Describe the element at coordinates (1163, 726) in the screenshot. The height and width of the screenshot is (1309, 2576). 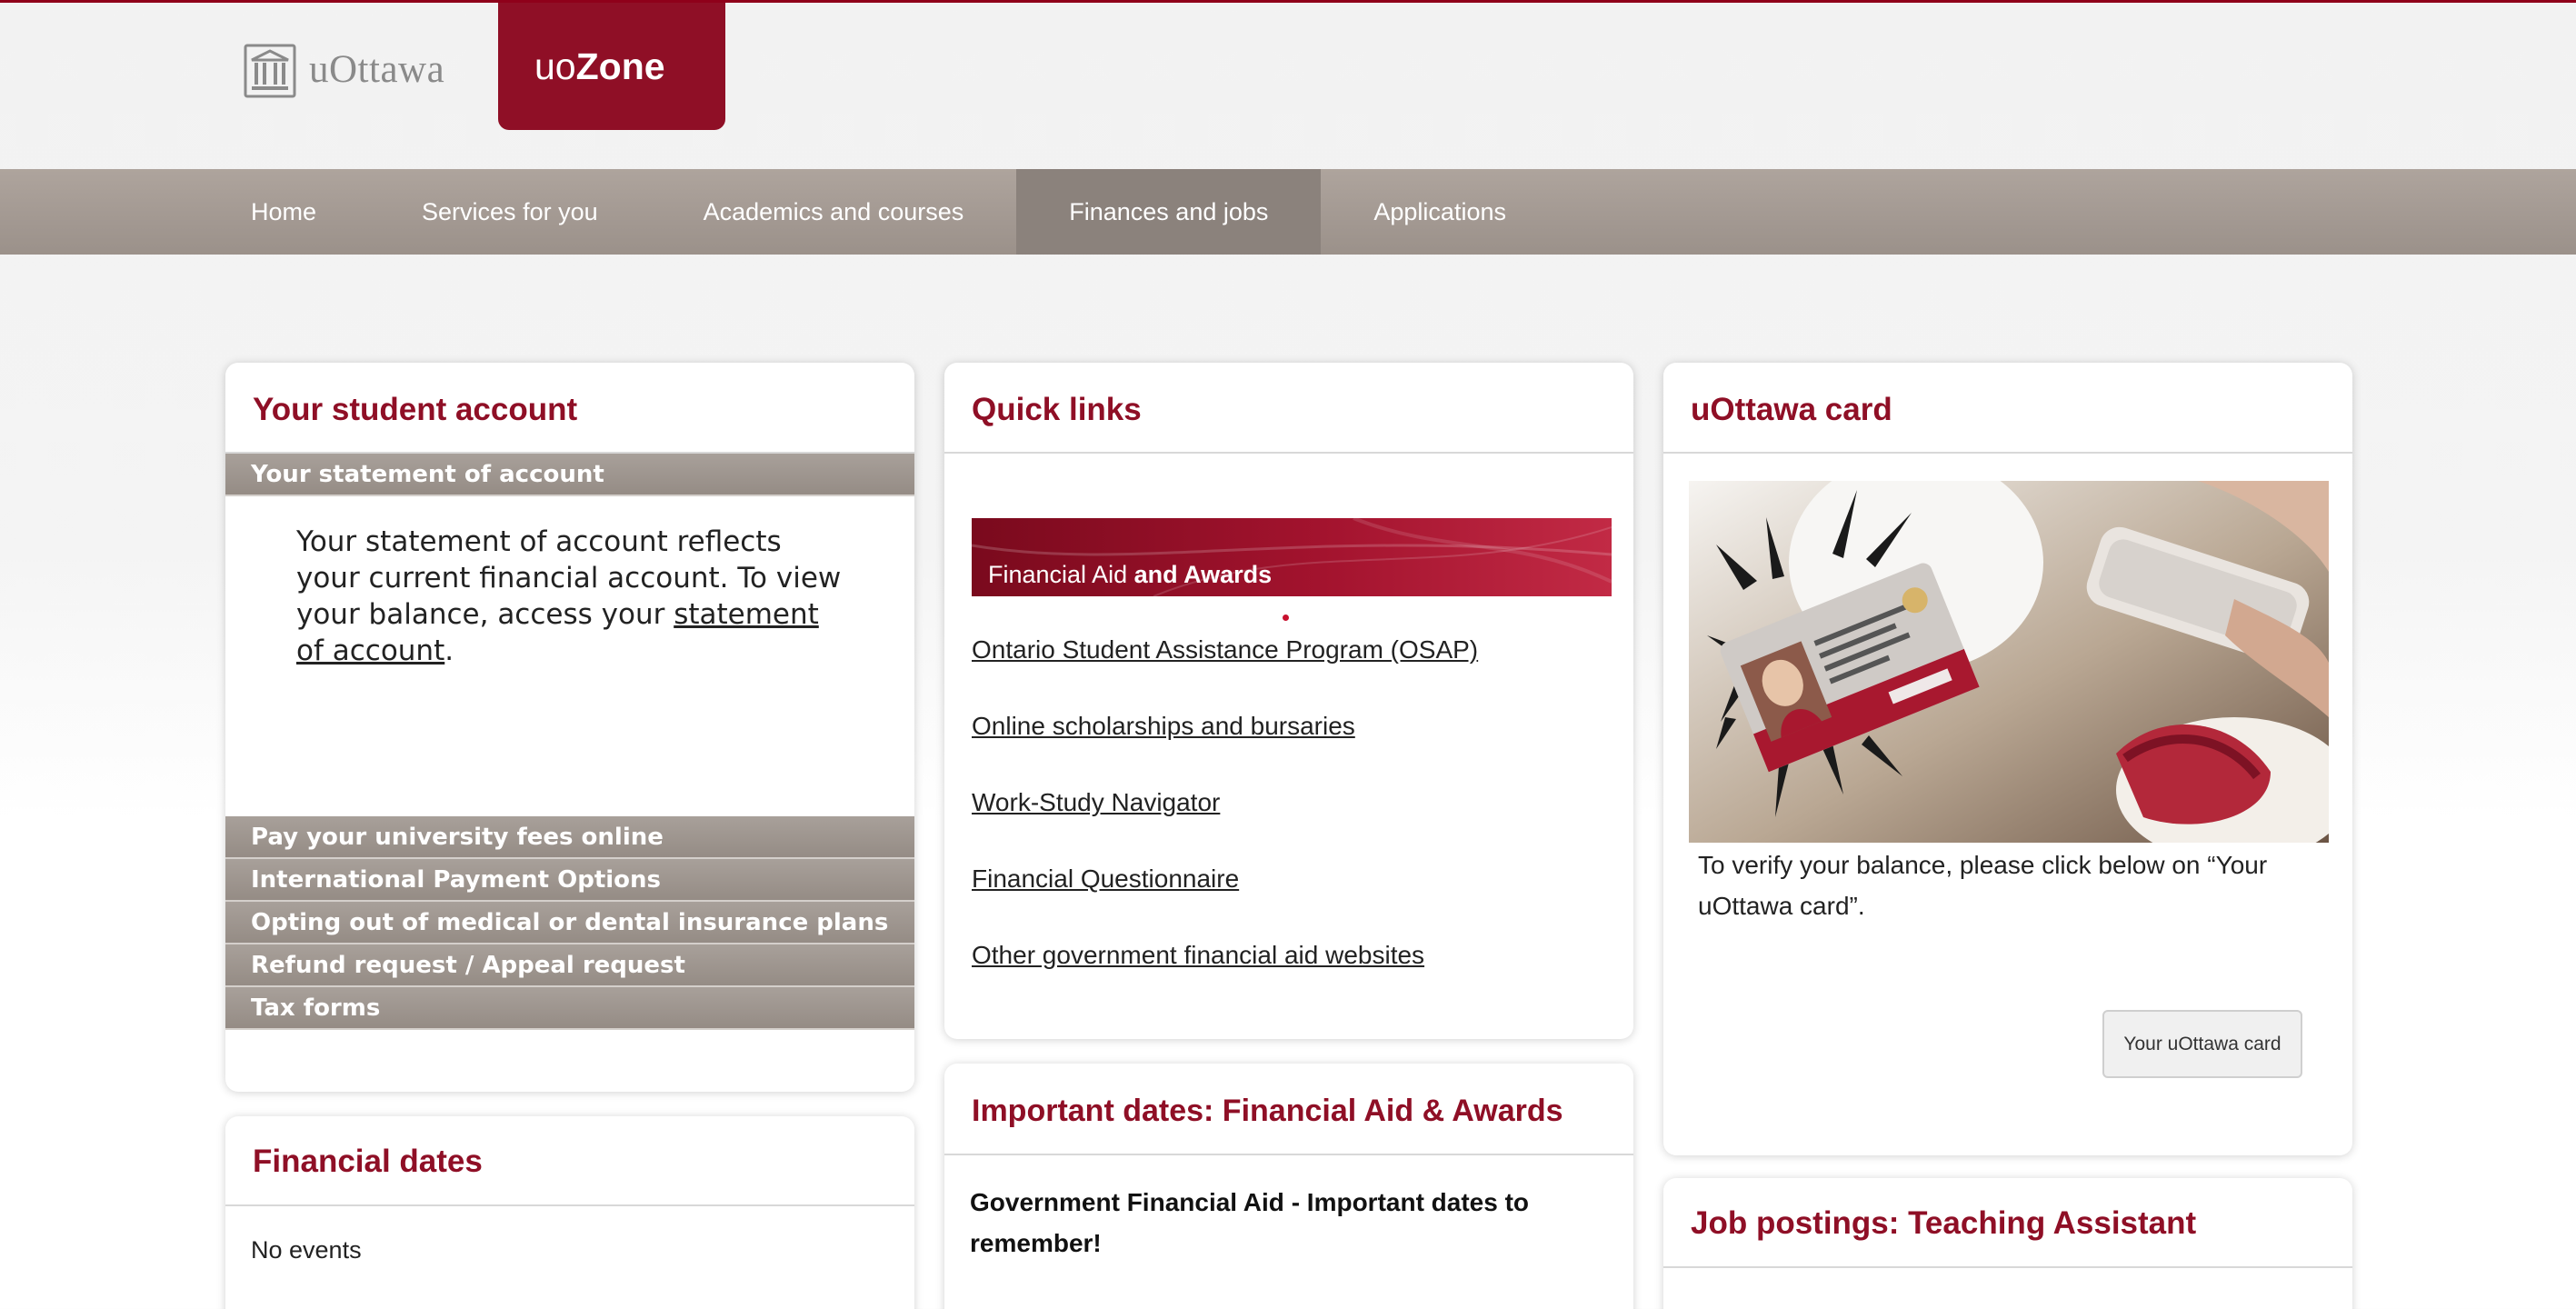
I see `online-scholarships-link: Online scholarships and bursaries` at that location.